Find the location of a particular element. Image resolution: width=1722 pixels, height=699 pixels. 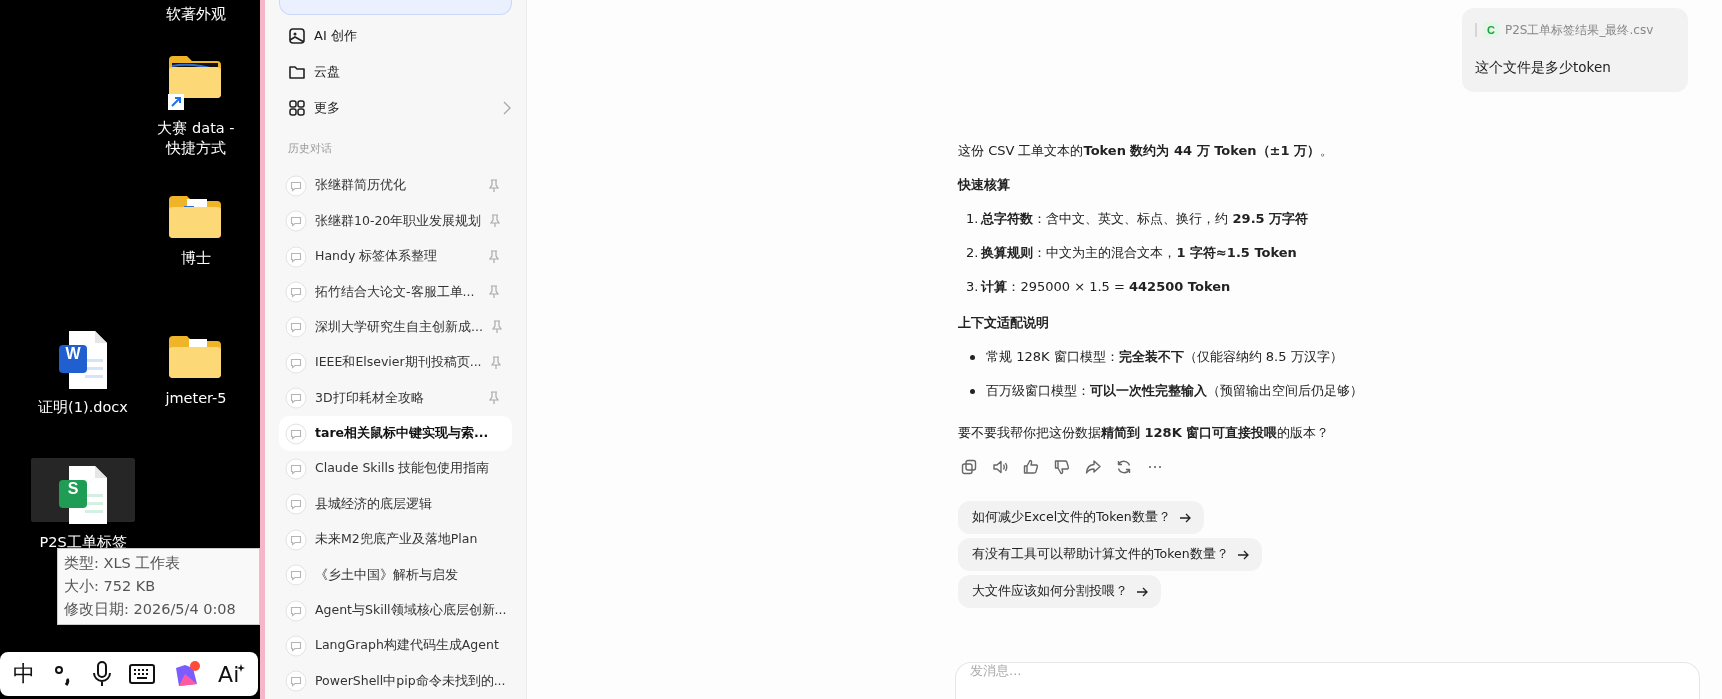

image-icon is located at coordinates (297, 35).